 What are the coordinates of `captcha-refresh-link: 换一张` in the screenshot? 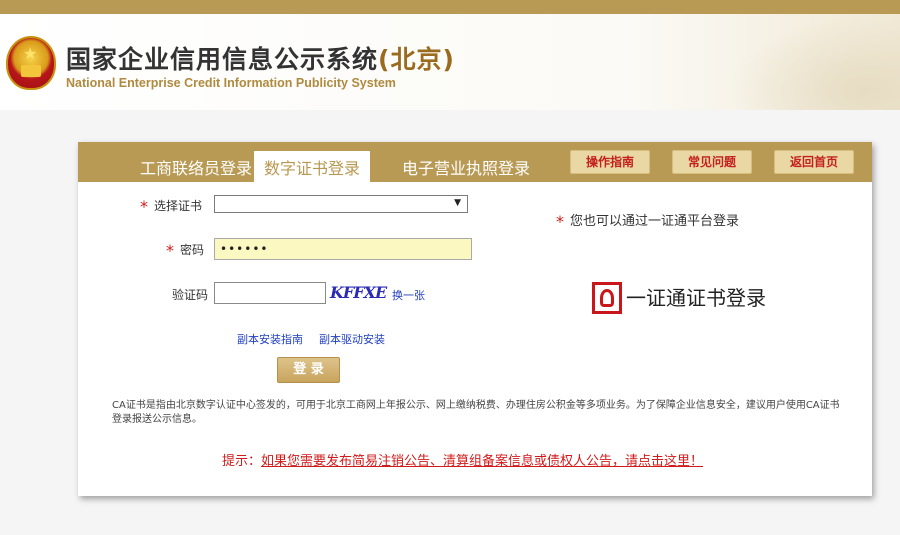 It's located at (408, 295).